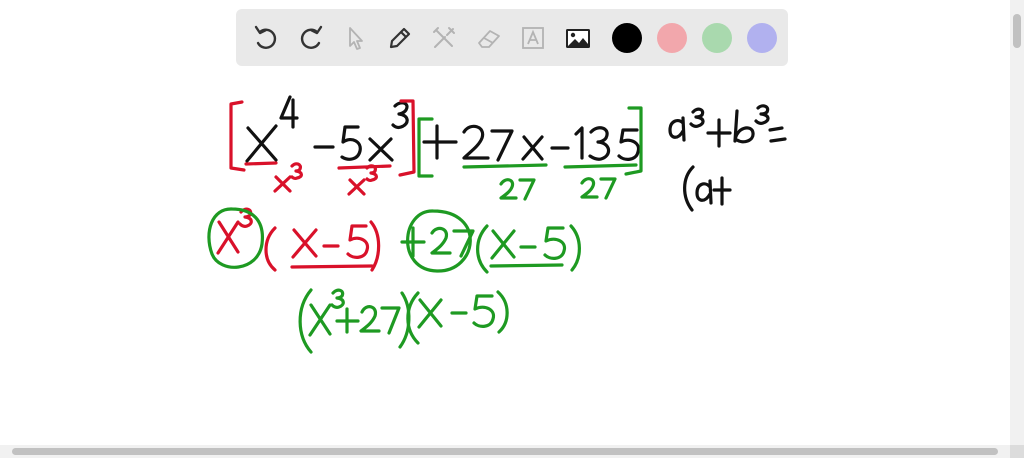  I want to click on horizontal-scrollbar, so click(505, 451).